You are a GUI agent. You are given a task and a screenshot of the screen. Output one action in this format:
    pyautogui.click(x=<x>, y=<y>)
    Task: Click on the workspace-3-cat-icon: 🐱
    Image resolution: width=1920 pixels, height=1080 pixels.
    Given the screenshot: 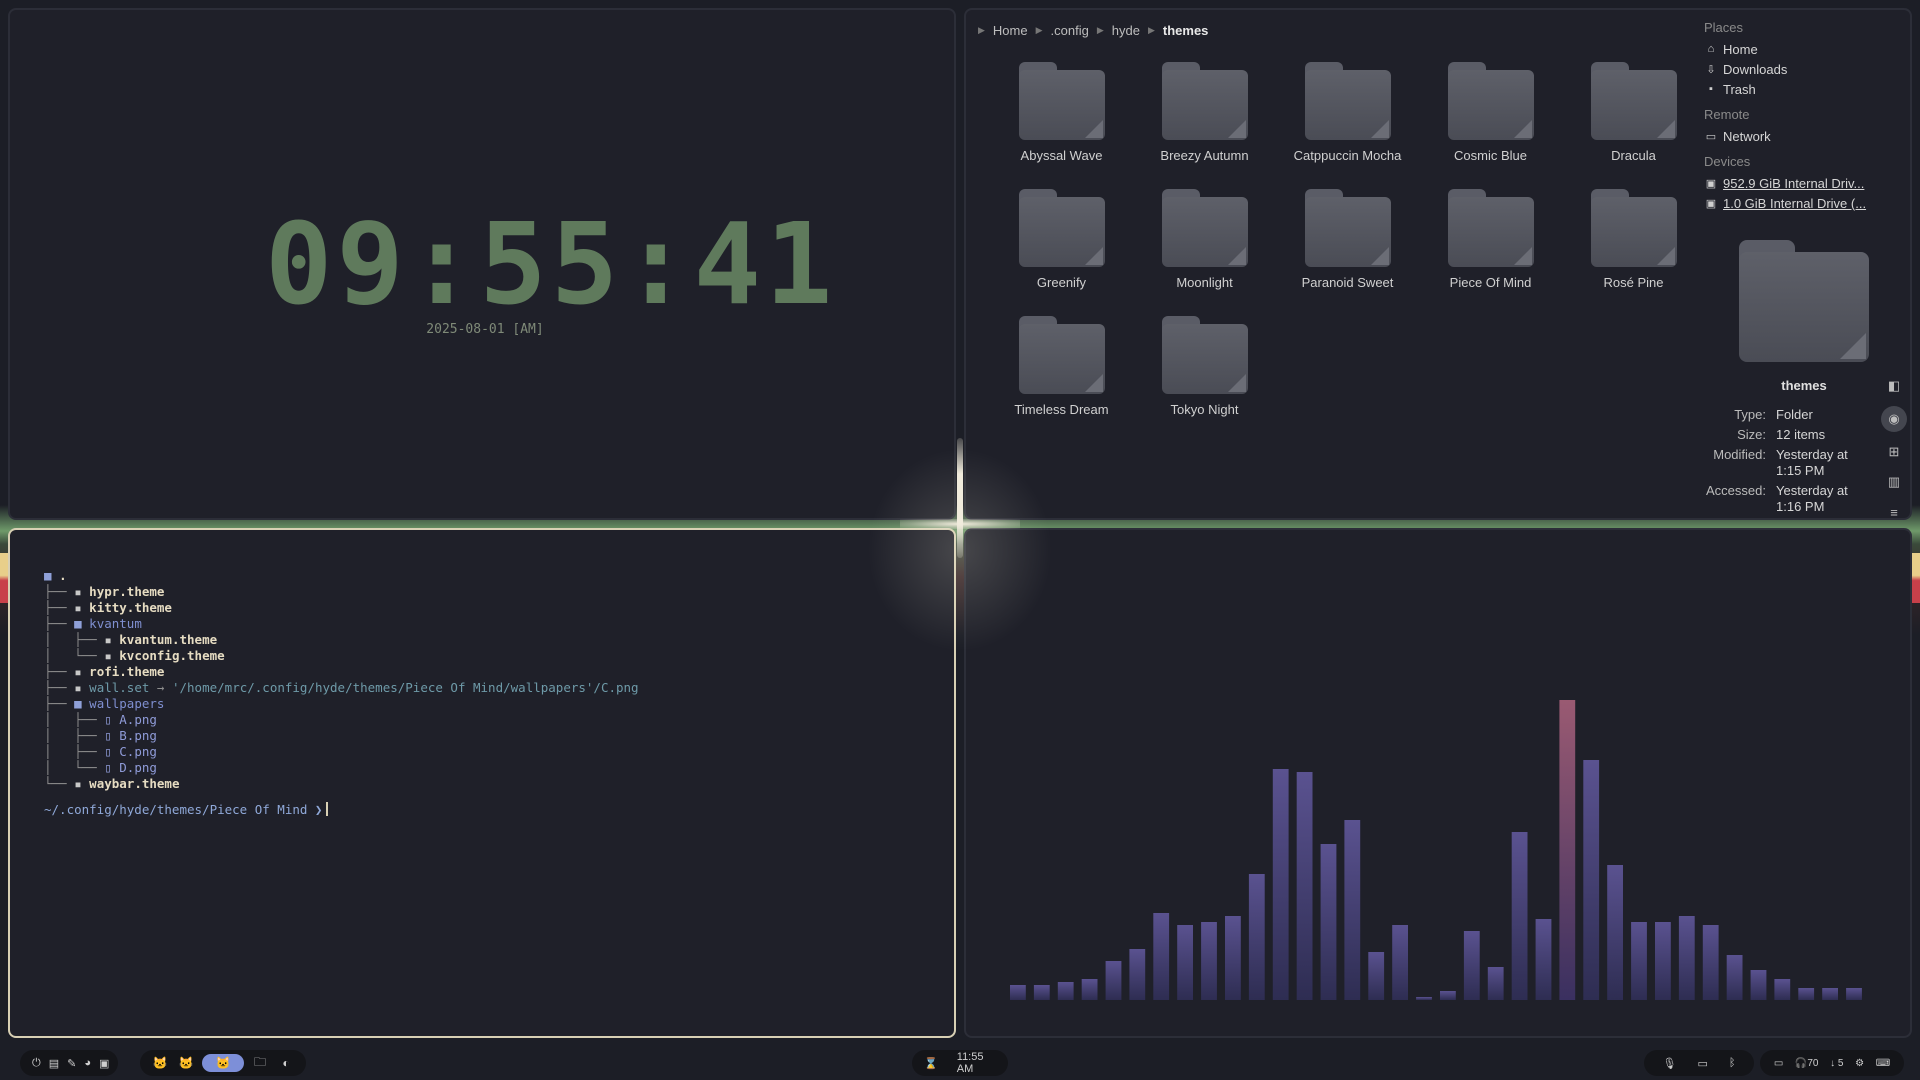 What is the action you would take?
    pyautogui.click(x=223, y=1063)
    